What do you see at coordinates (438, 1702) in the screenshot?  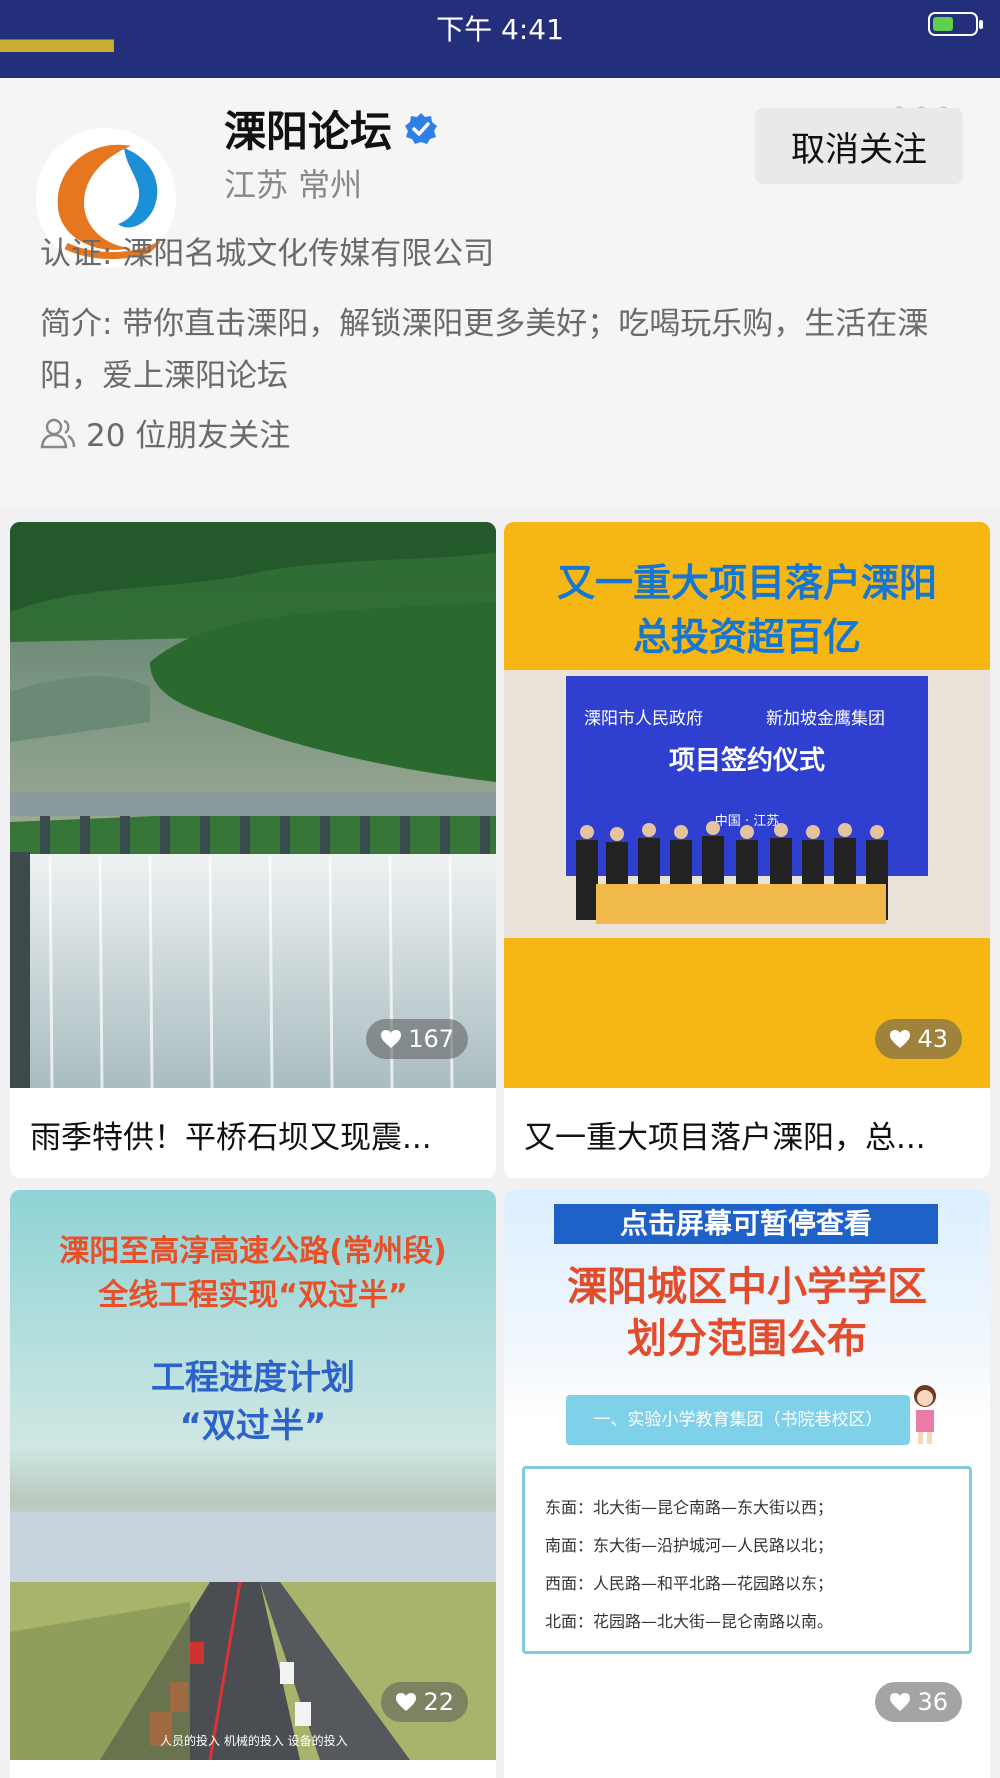 I see `like-count-value: 22` at bounding box center [438, 1702].